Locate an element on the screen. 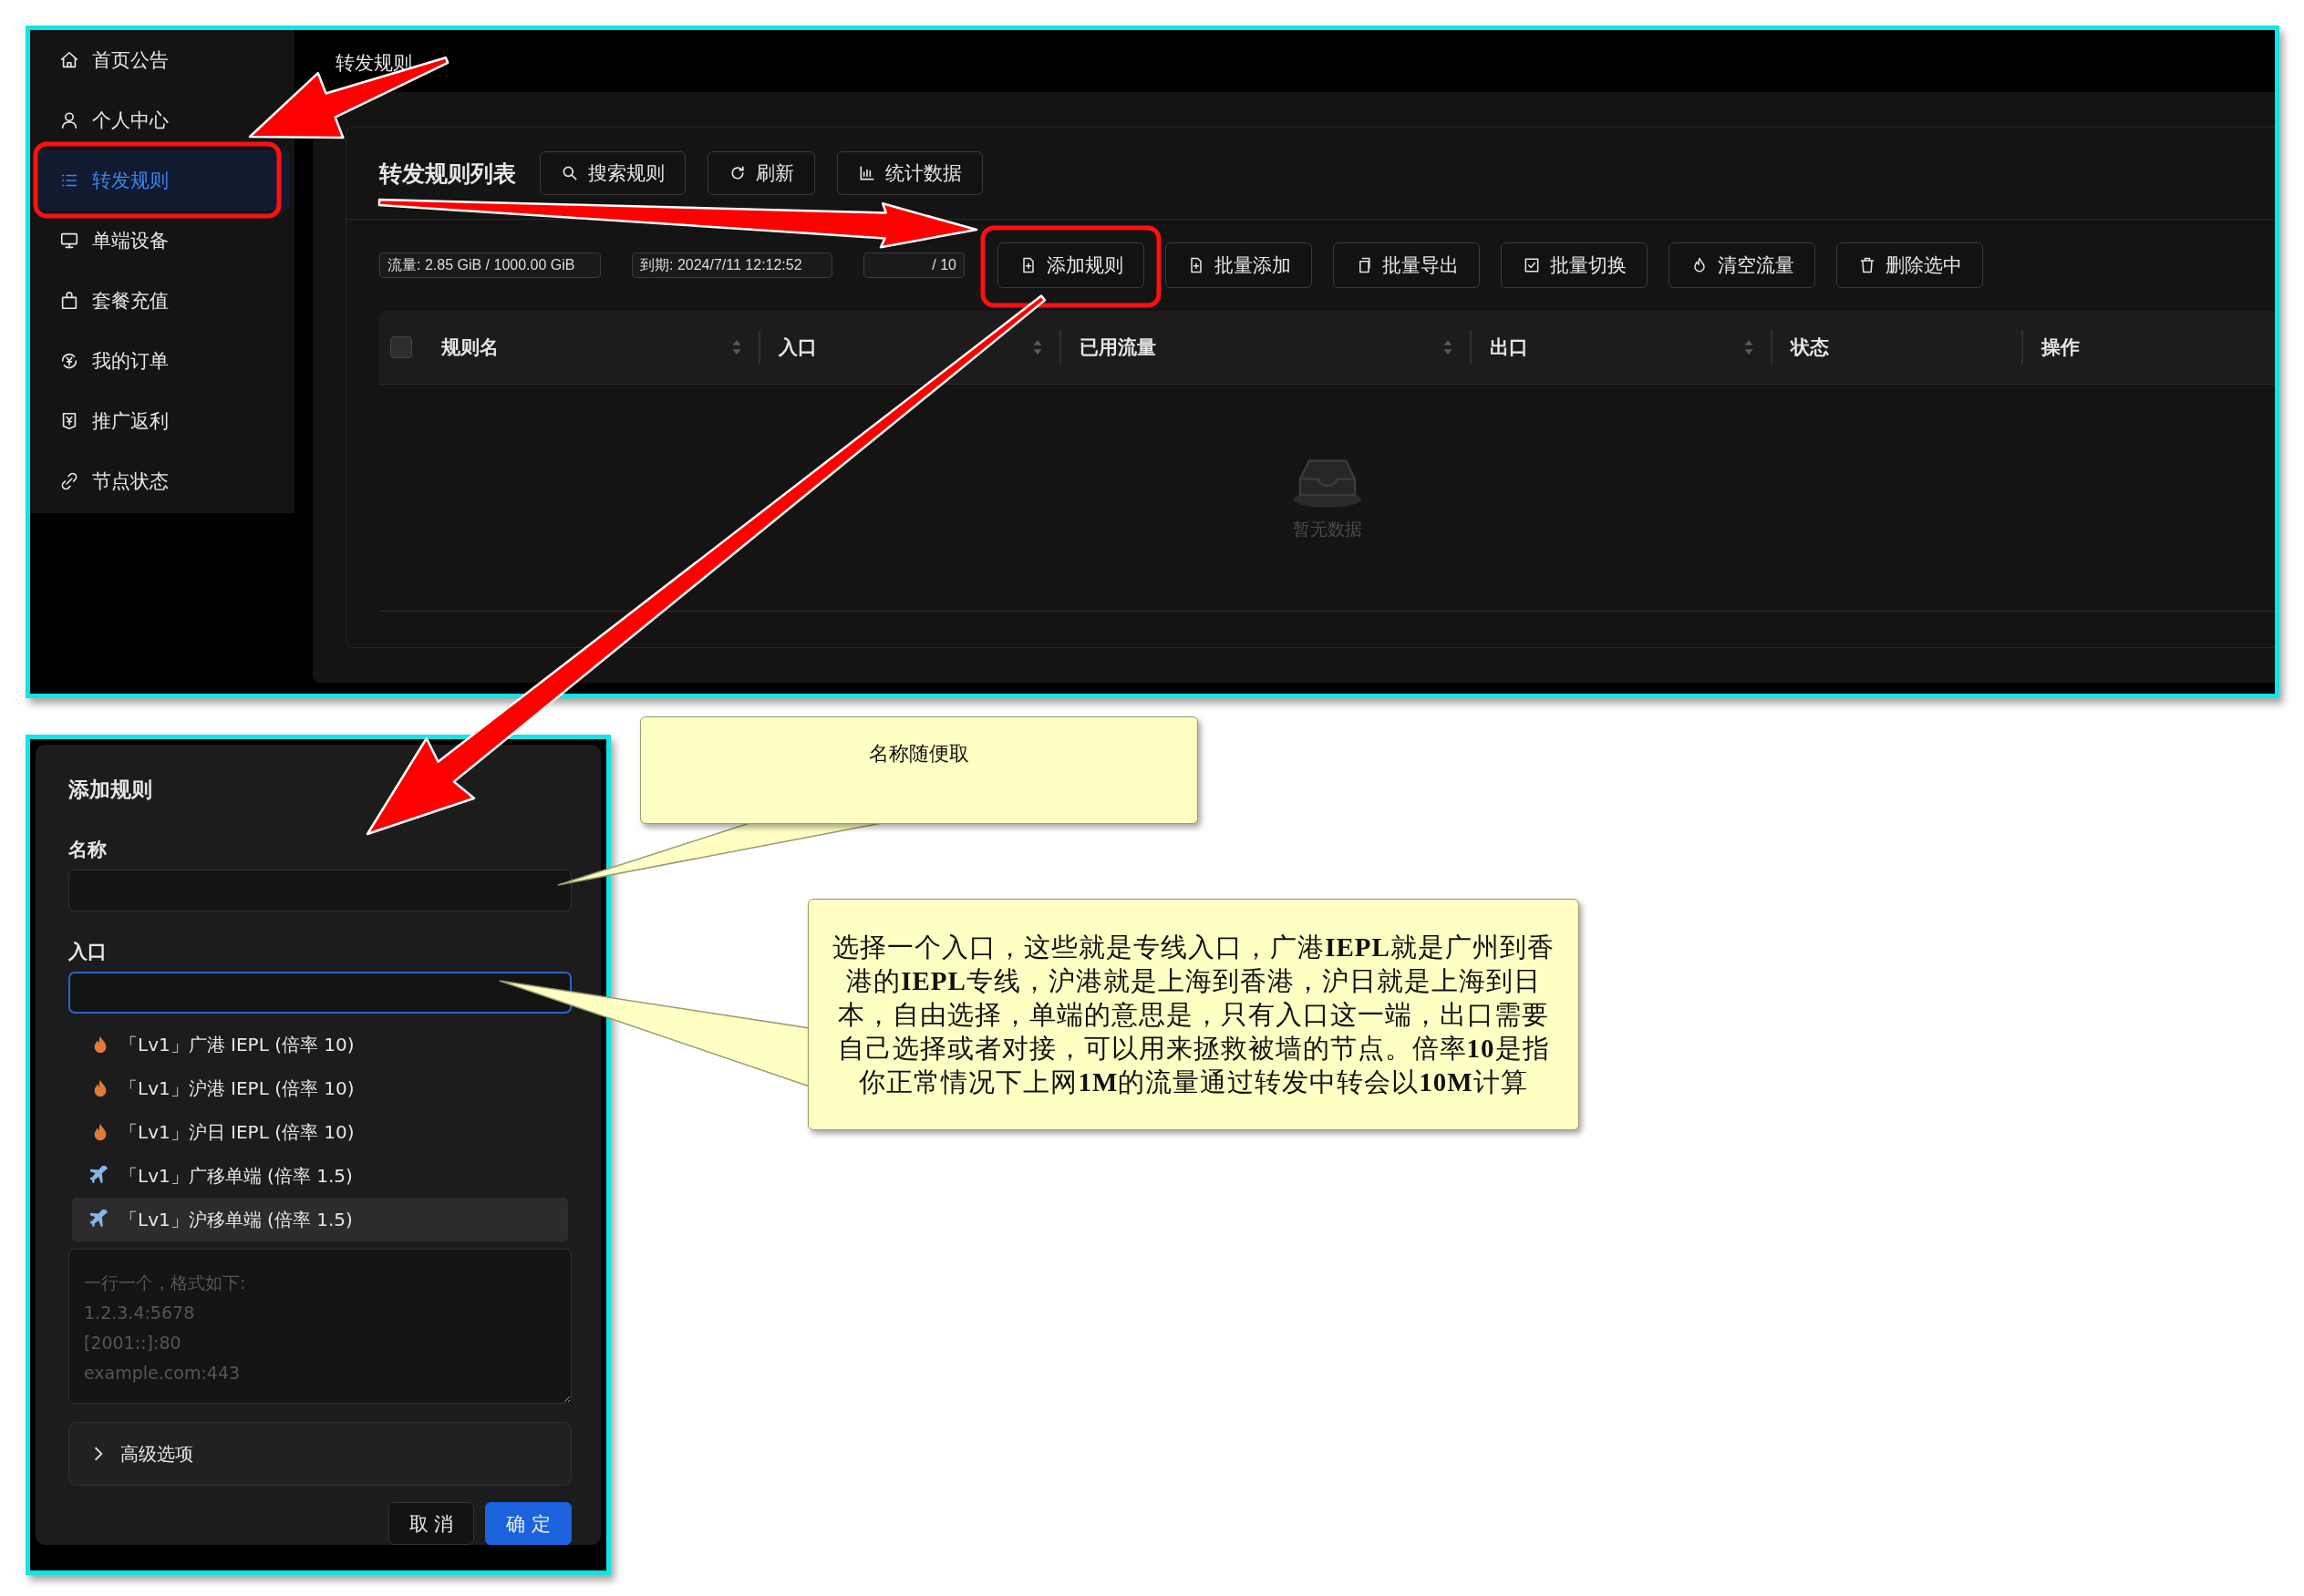  sidebar-item: 首页公告 is located at coordinates (108, 60).